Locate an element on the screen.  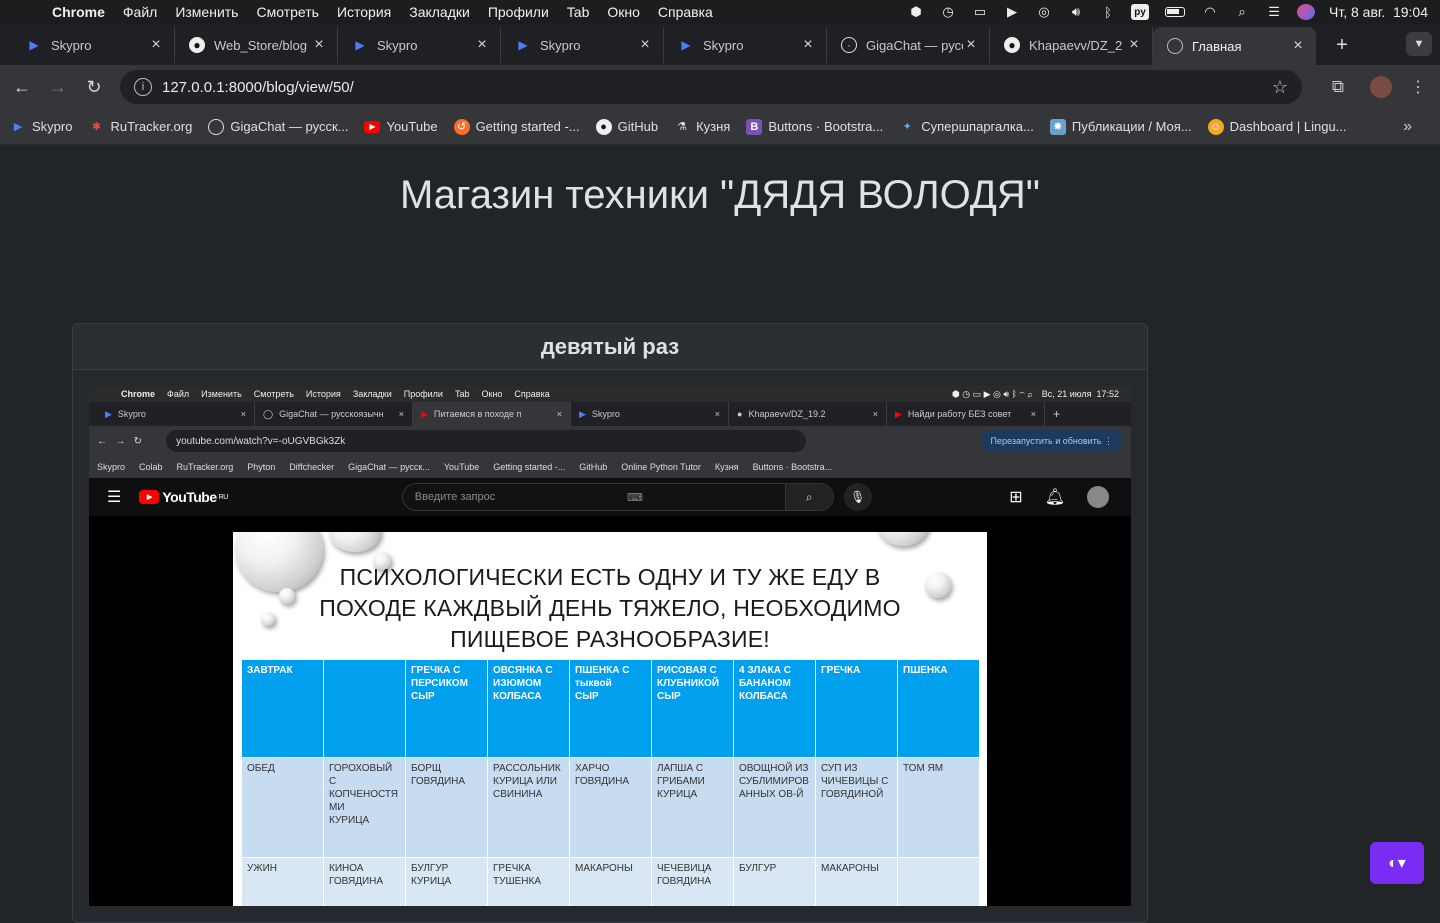
inner-menu-item: Файл is located at coordinates (178, 394).